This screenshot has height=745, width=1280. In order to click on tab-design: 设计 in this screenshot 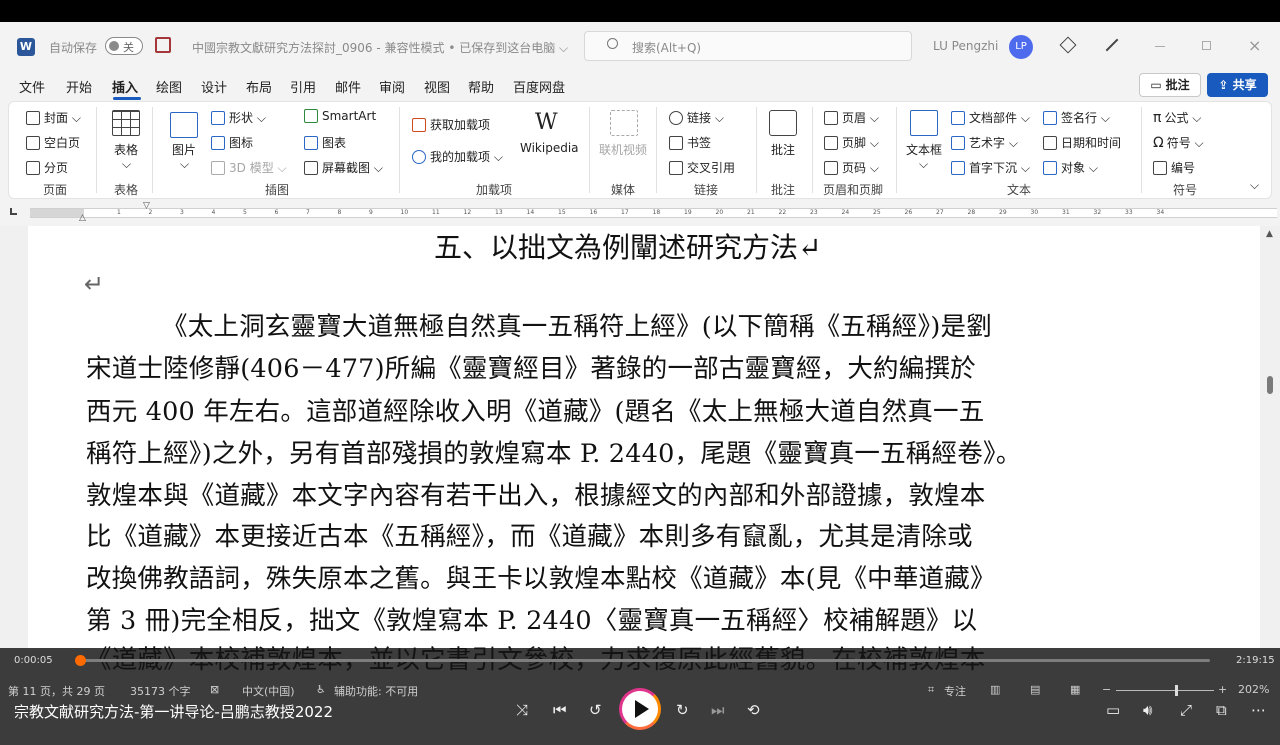, I will do `click(214, 86)`.